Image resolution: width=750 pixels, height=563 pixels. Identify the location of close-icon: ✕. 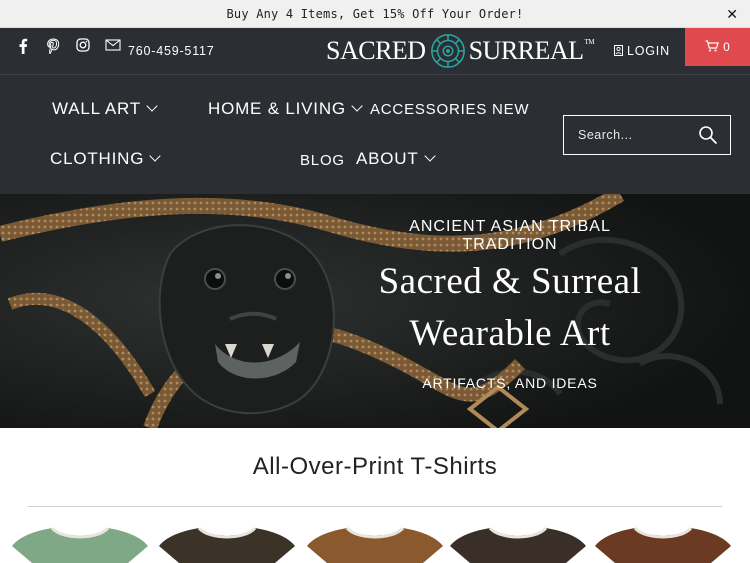
(732, 14).